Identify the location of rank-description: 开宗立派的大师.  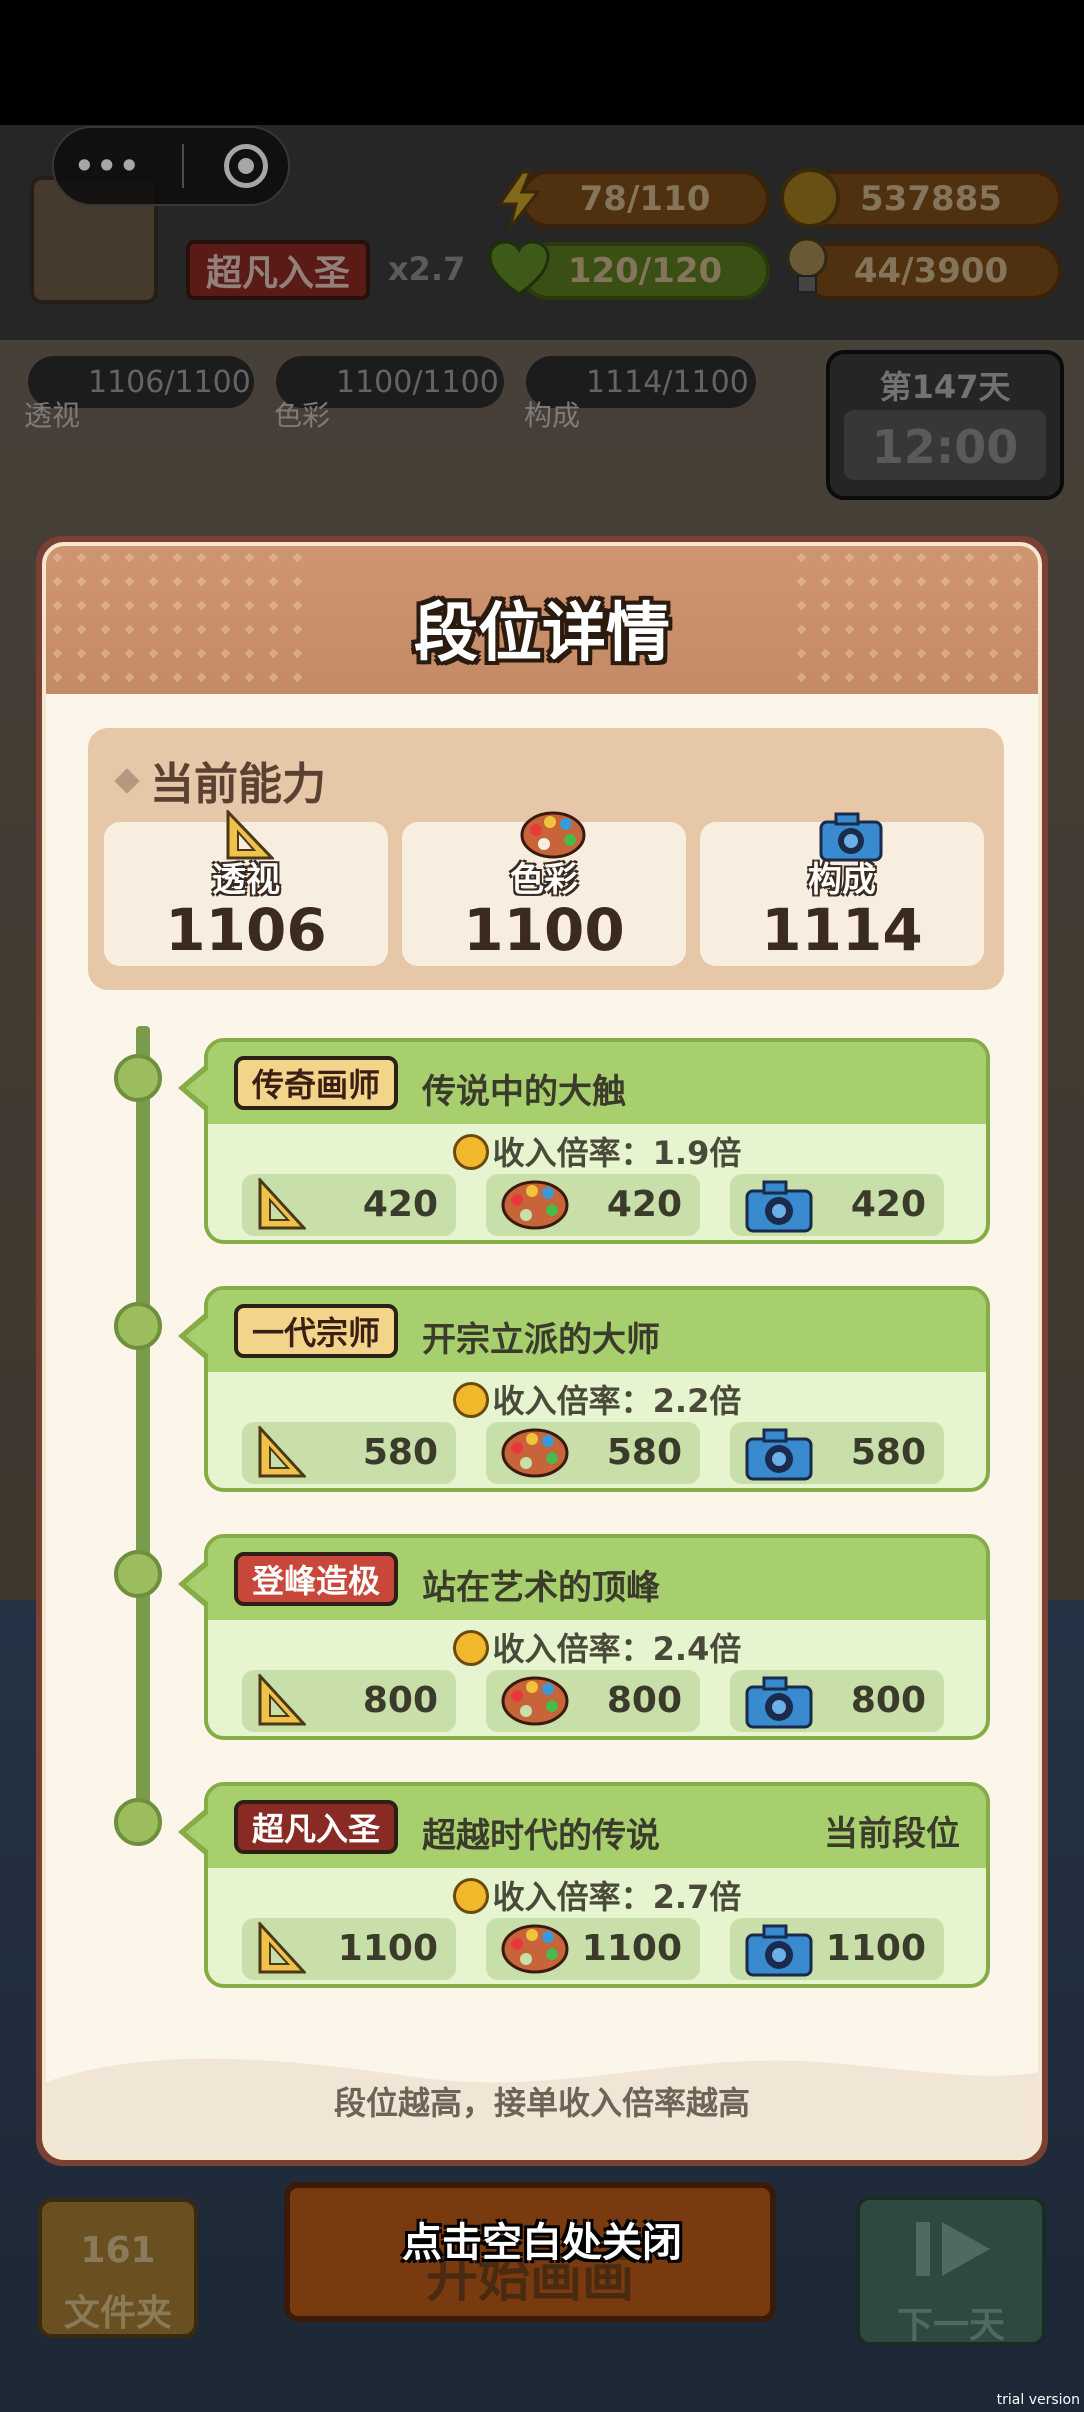
(541, 1340).